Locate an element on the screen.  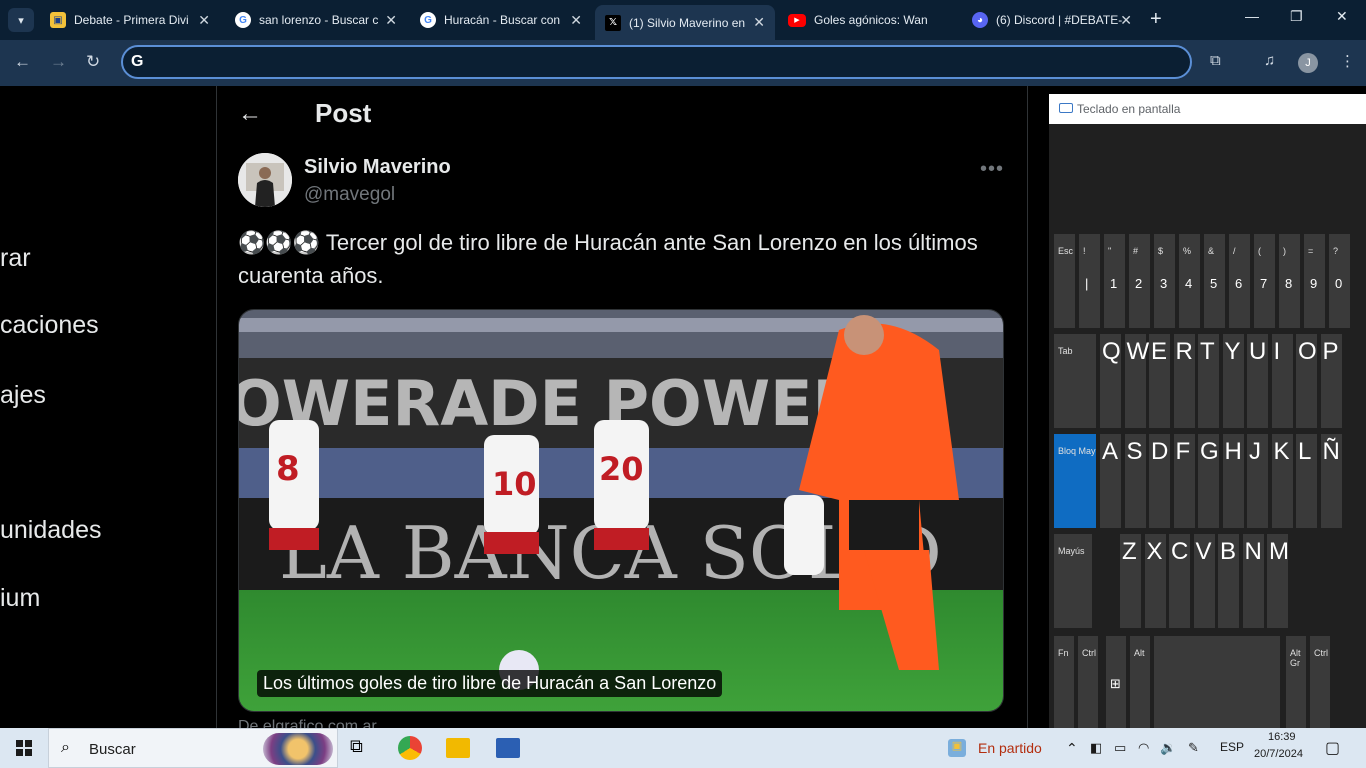
close-window-button: ✕ is located at coordinates (1342, 16).